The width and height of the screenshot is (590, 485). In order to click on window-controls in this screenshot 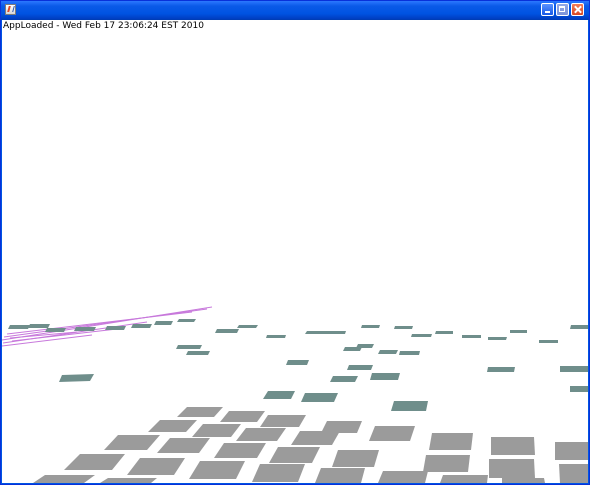, I will do `click(563, 10)`.